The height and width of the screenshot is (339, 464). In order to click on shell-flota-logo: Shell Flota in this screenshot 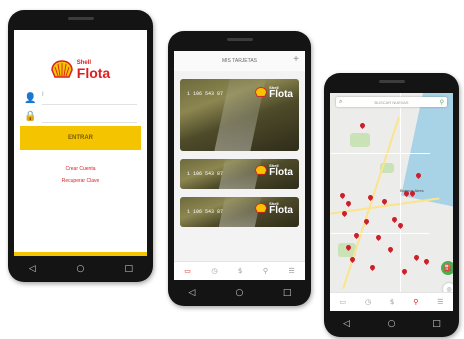, I will do `click(80, 70)`.